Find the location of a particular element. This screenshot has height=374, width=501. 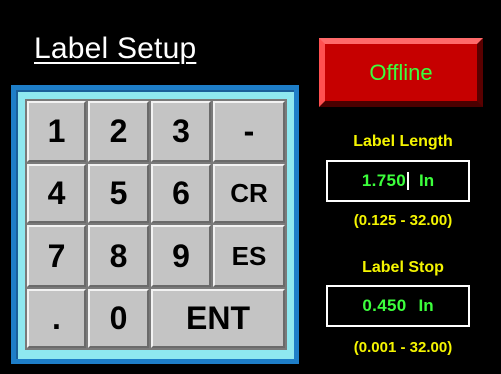

key-enter: ENT is located at coordinates (218, 318).